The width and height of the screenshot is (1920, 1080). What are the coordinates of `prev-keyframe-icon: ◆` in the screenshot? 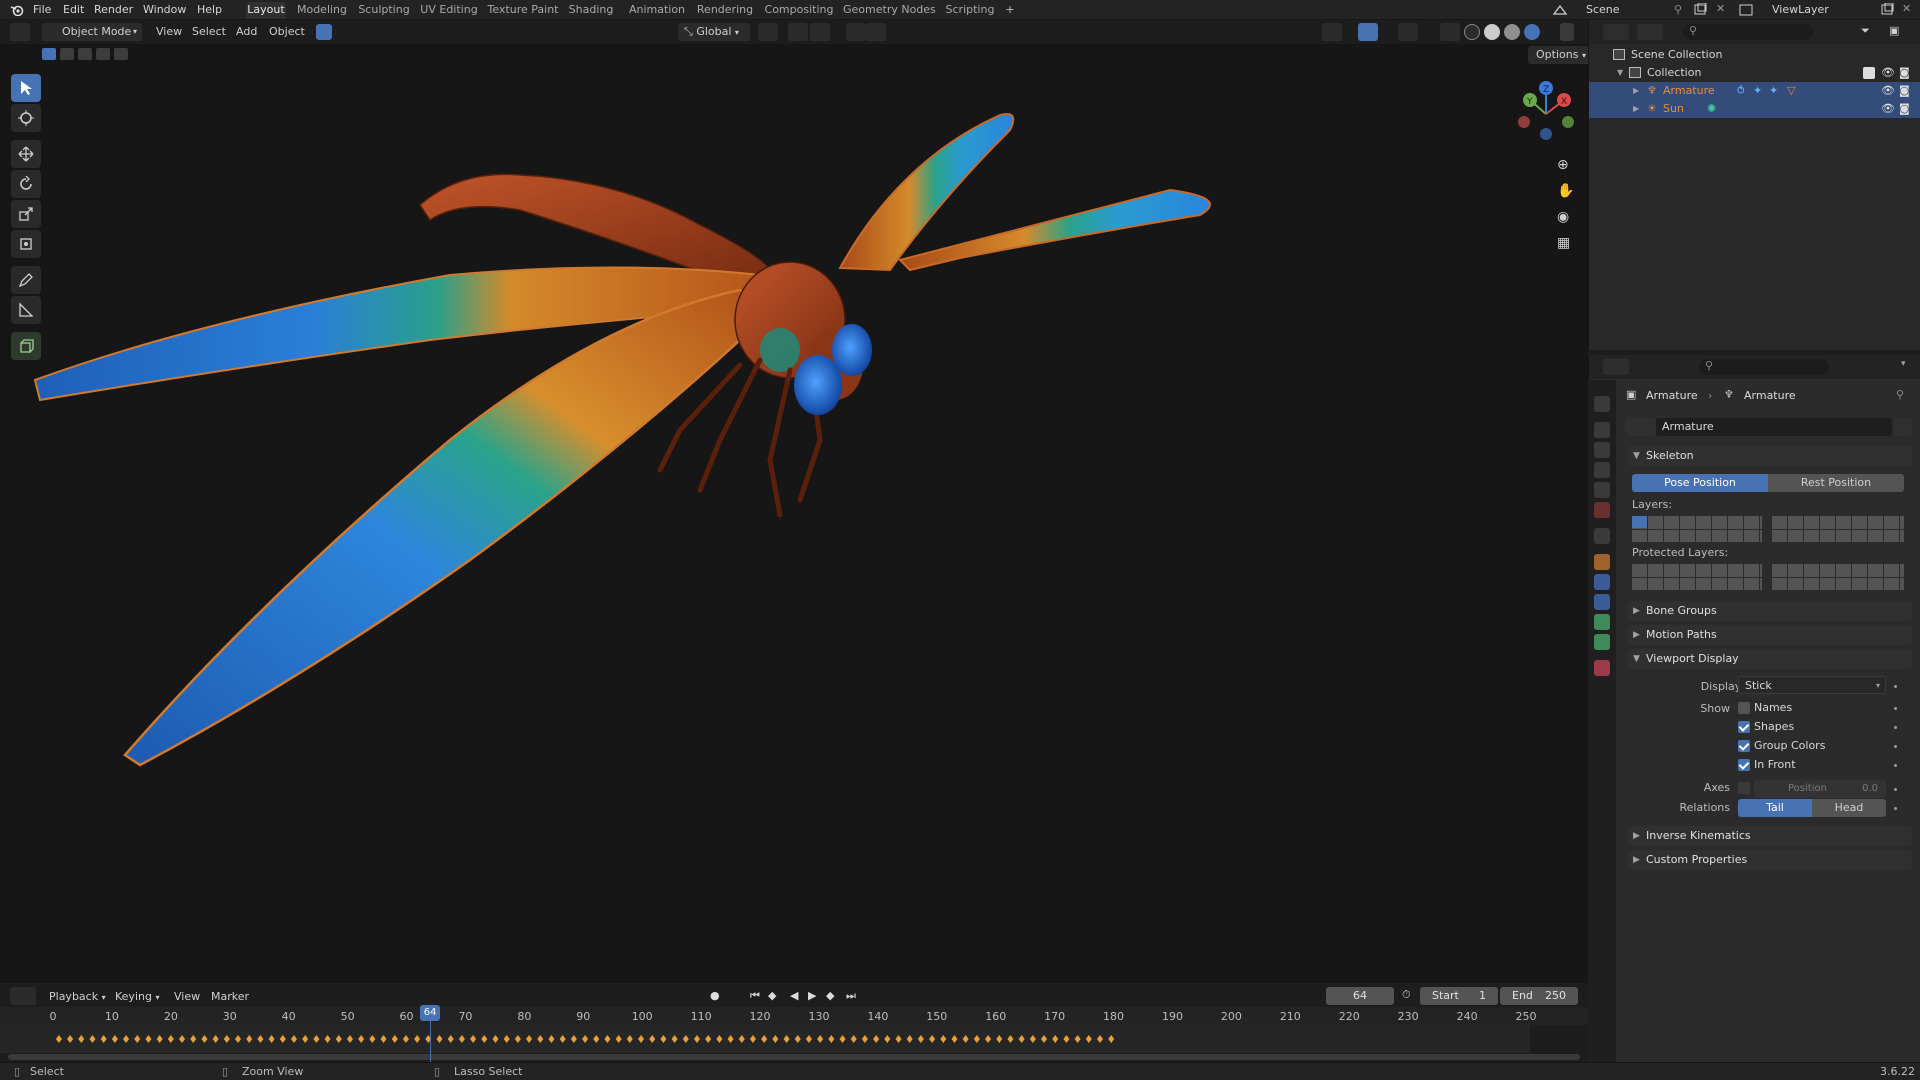 It's located at (772, 995).